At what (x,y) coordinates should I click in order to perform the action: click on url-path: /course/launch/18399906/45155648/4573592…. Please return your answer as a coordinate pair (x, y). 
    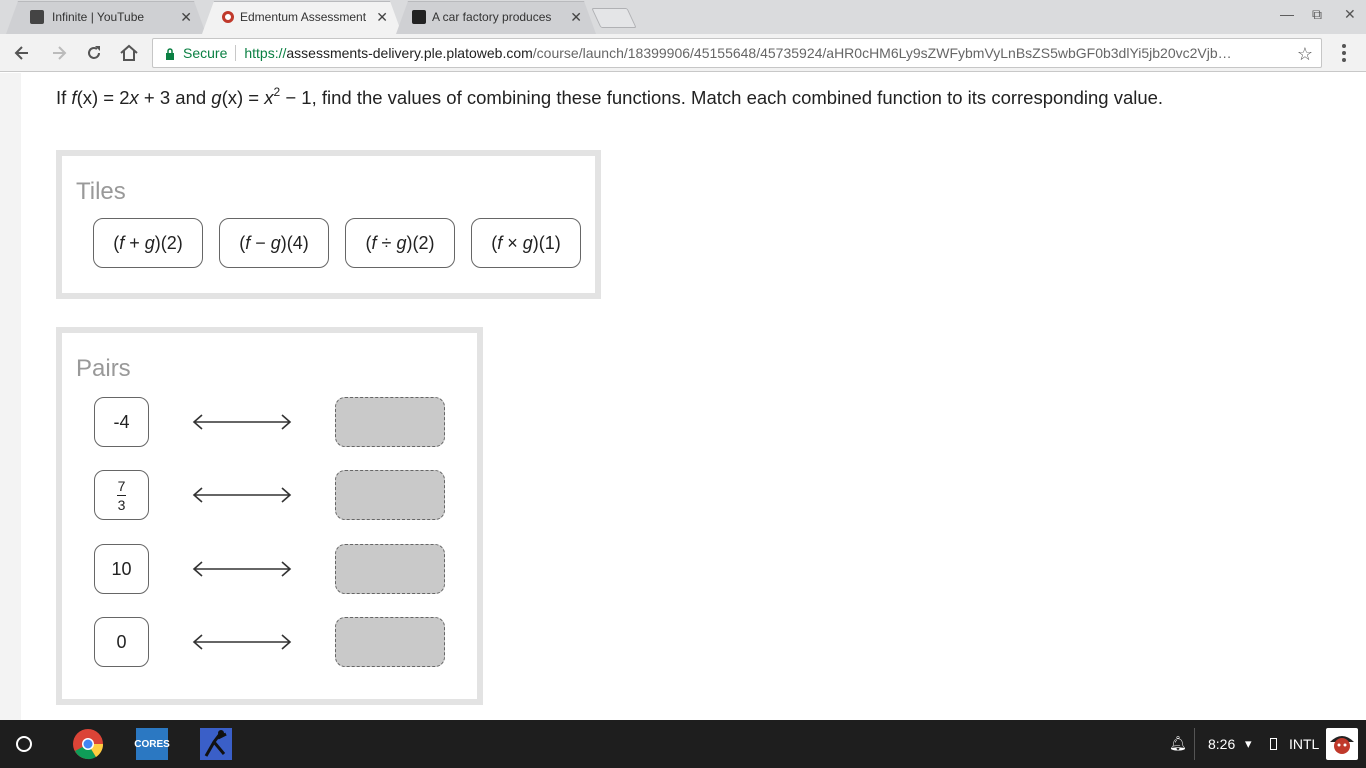
    Looking at the image, I should click on (882, 53).